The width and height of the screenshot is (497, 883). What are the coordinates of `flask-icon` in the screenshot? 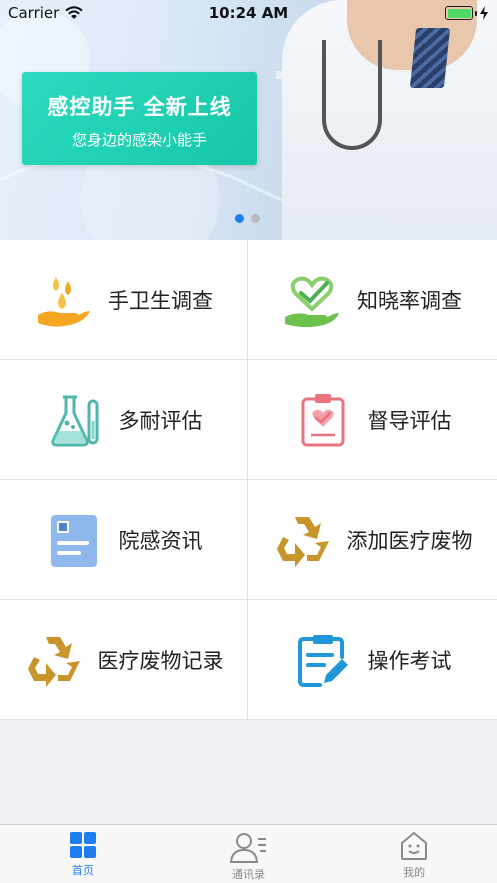 It's located at (74, 420).